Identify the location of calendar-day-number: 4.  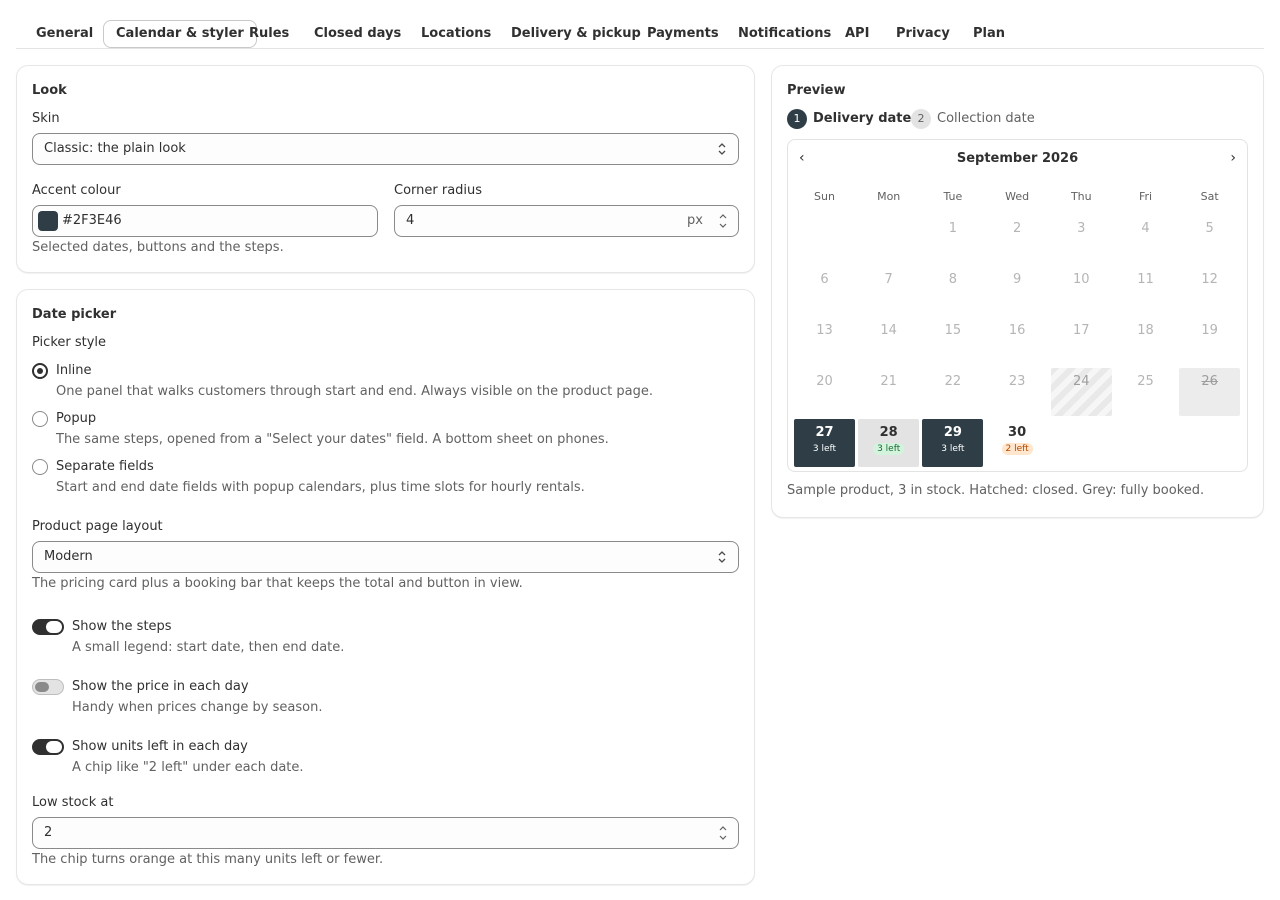
(1145, 228).